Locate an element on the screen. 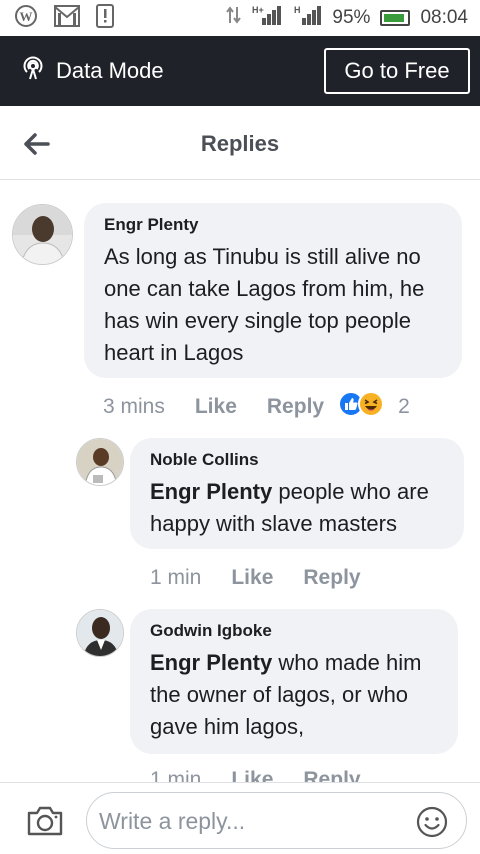 The width and height of the screenshot is (480, 854). reply-input-container is located at coordinates (276, 820).